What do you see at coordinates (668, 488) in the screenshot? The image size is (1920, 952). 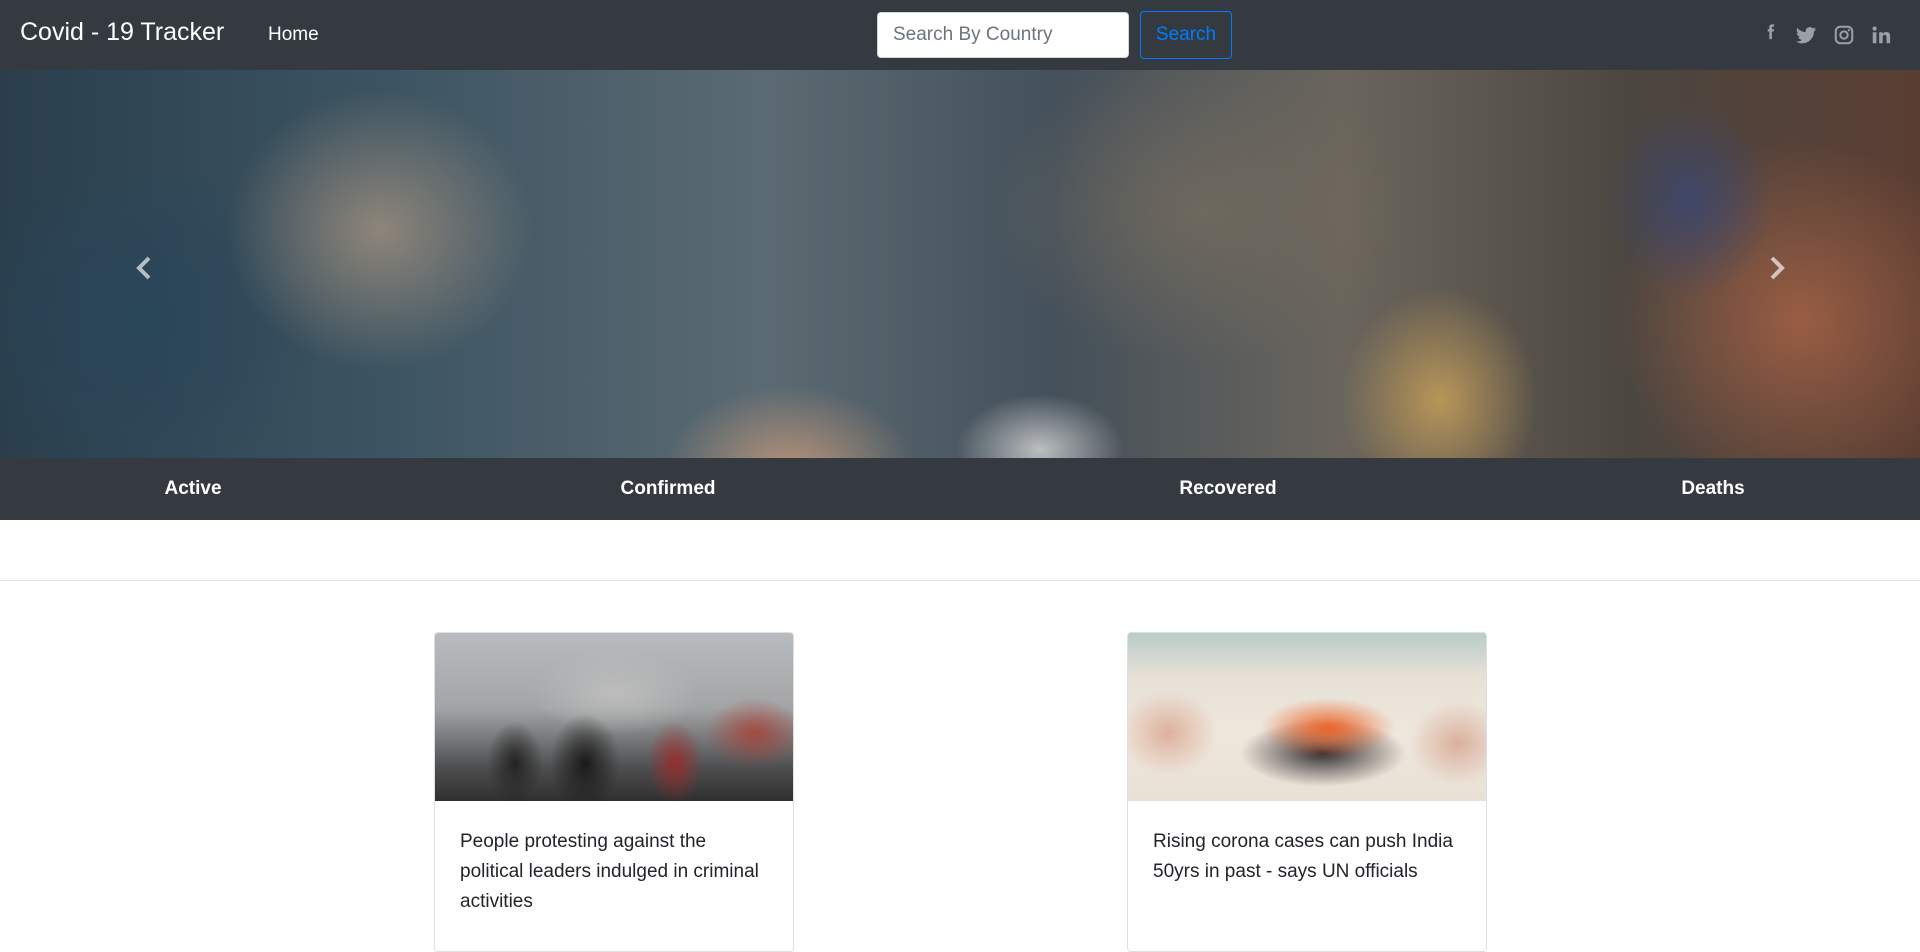 I see `stat-confirmed-label: Confirmed` at bounding box center [668, 488].